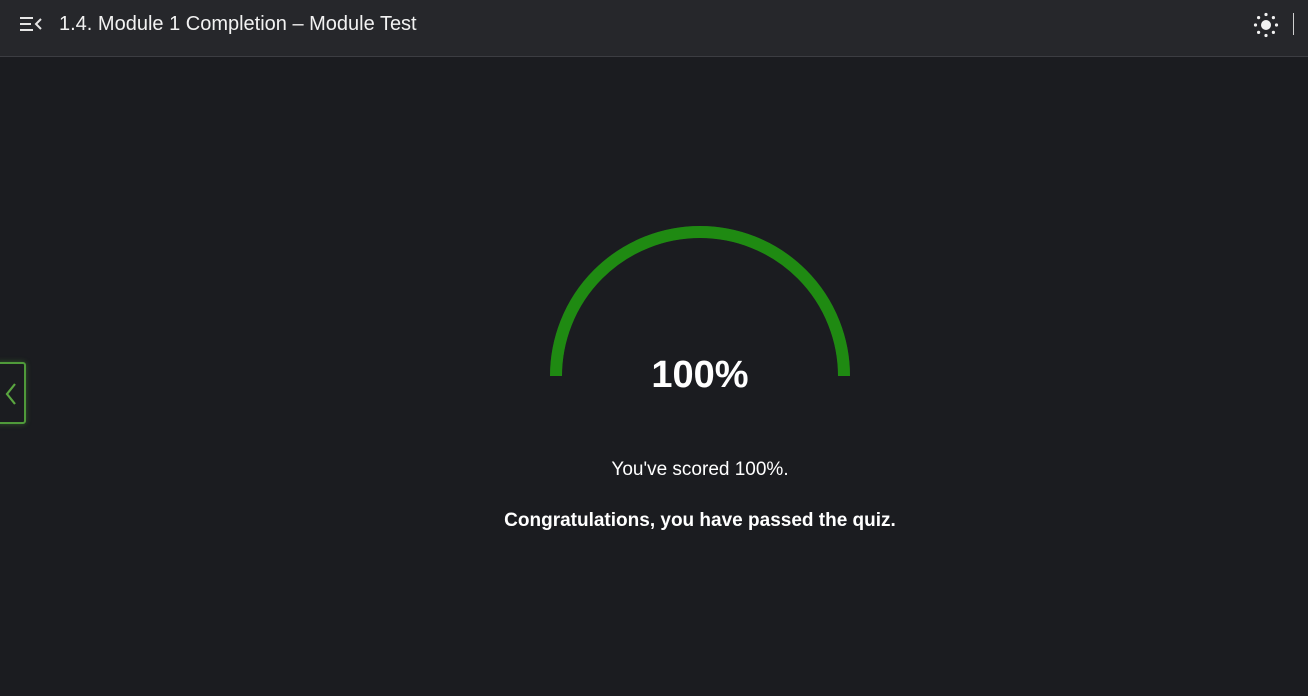 Image resolution: width=1308 pixels, height=696 pixels. I want to click on topbar-divider, so click(1293, 24).